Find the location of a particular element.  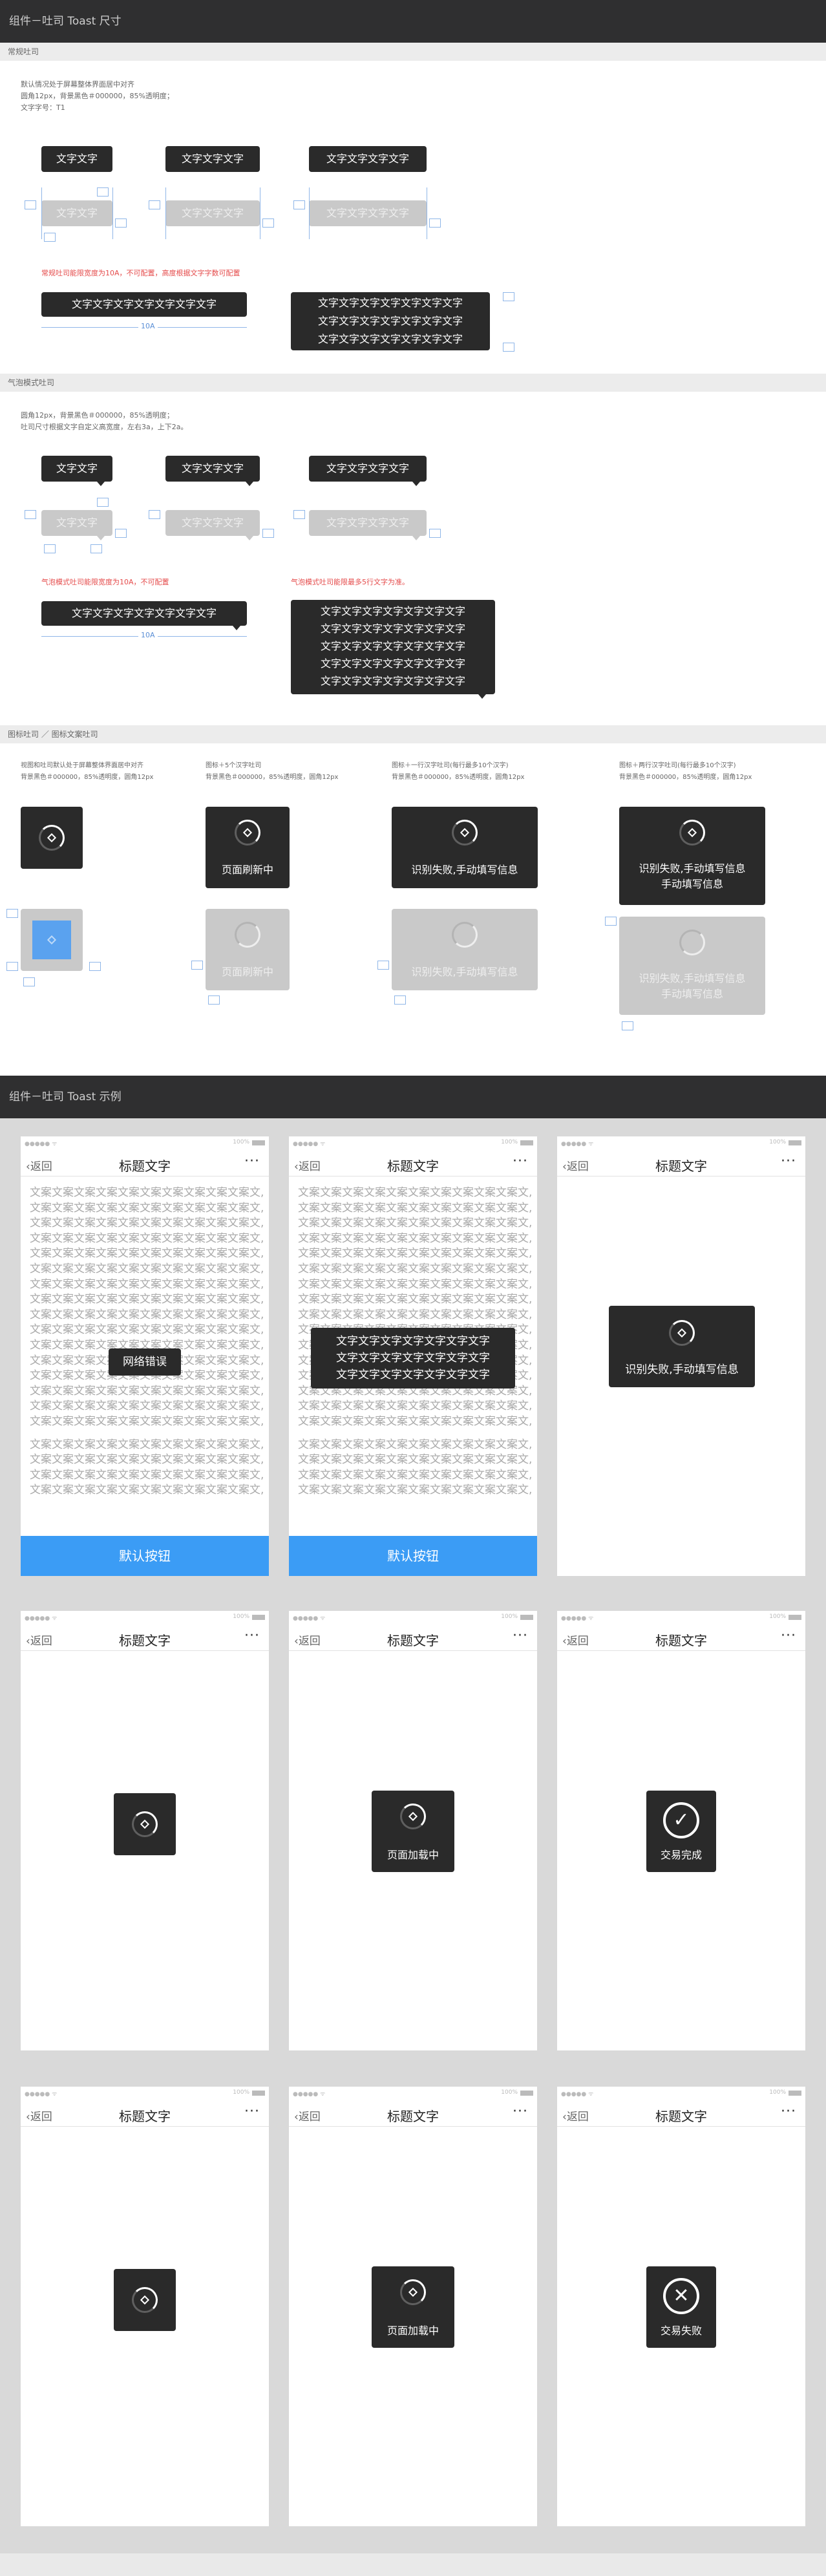

bubble-toast: 文字文字文字 is located at coordinates (212, 469).